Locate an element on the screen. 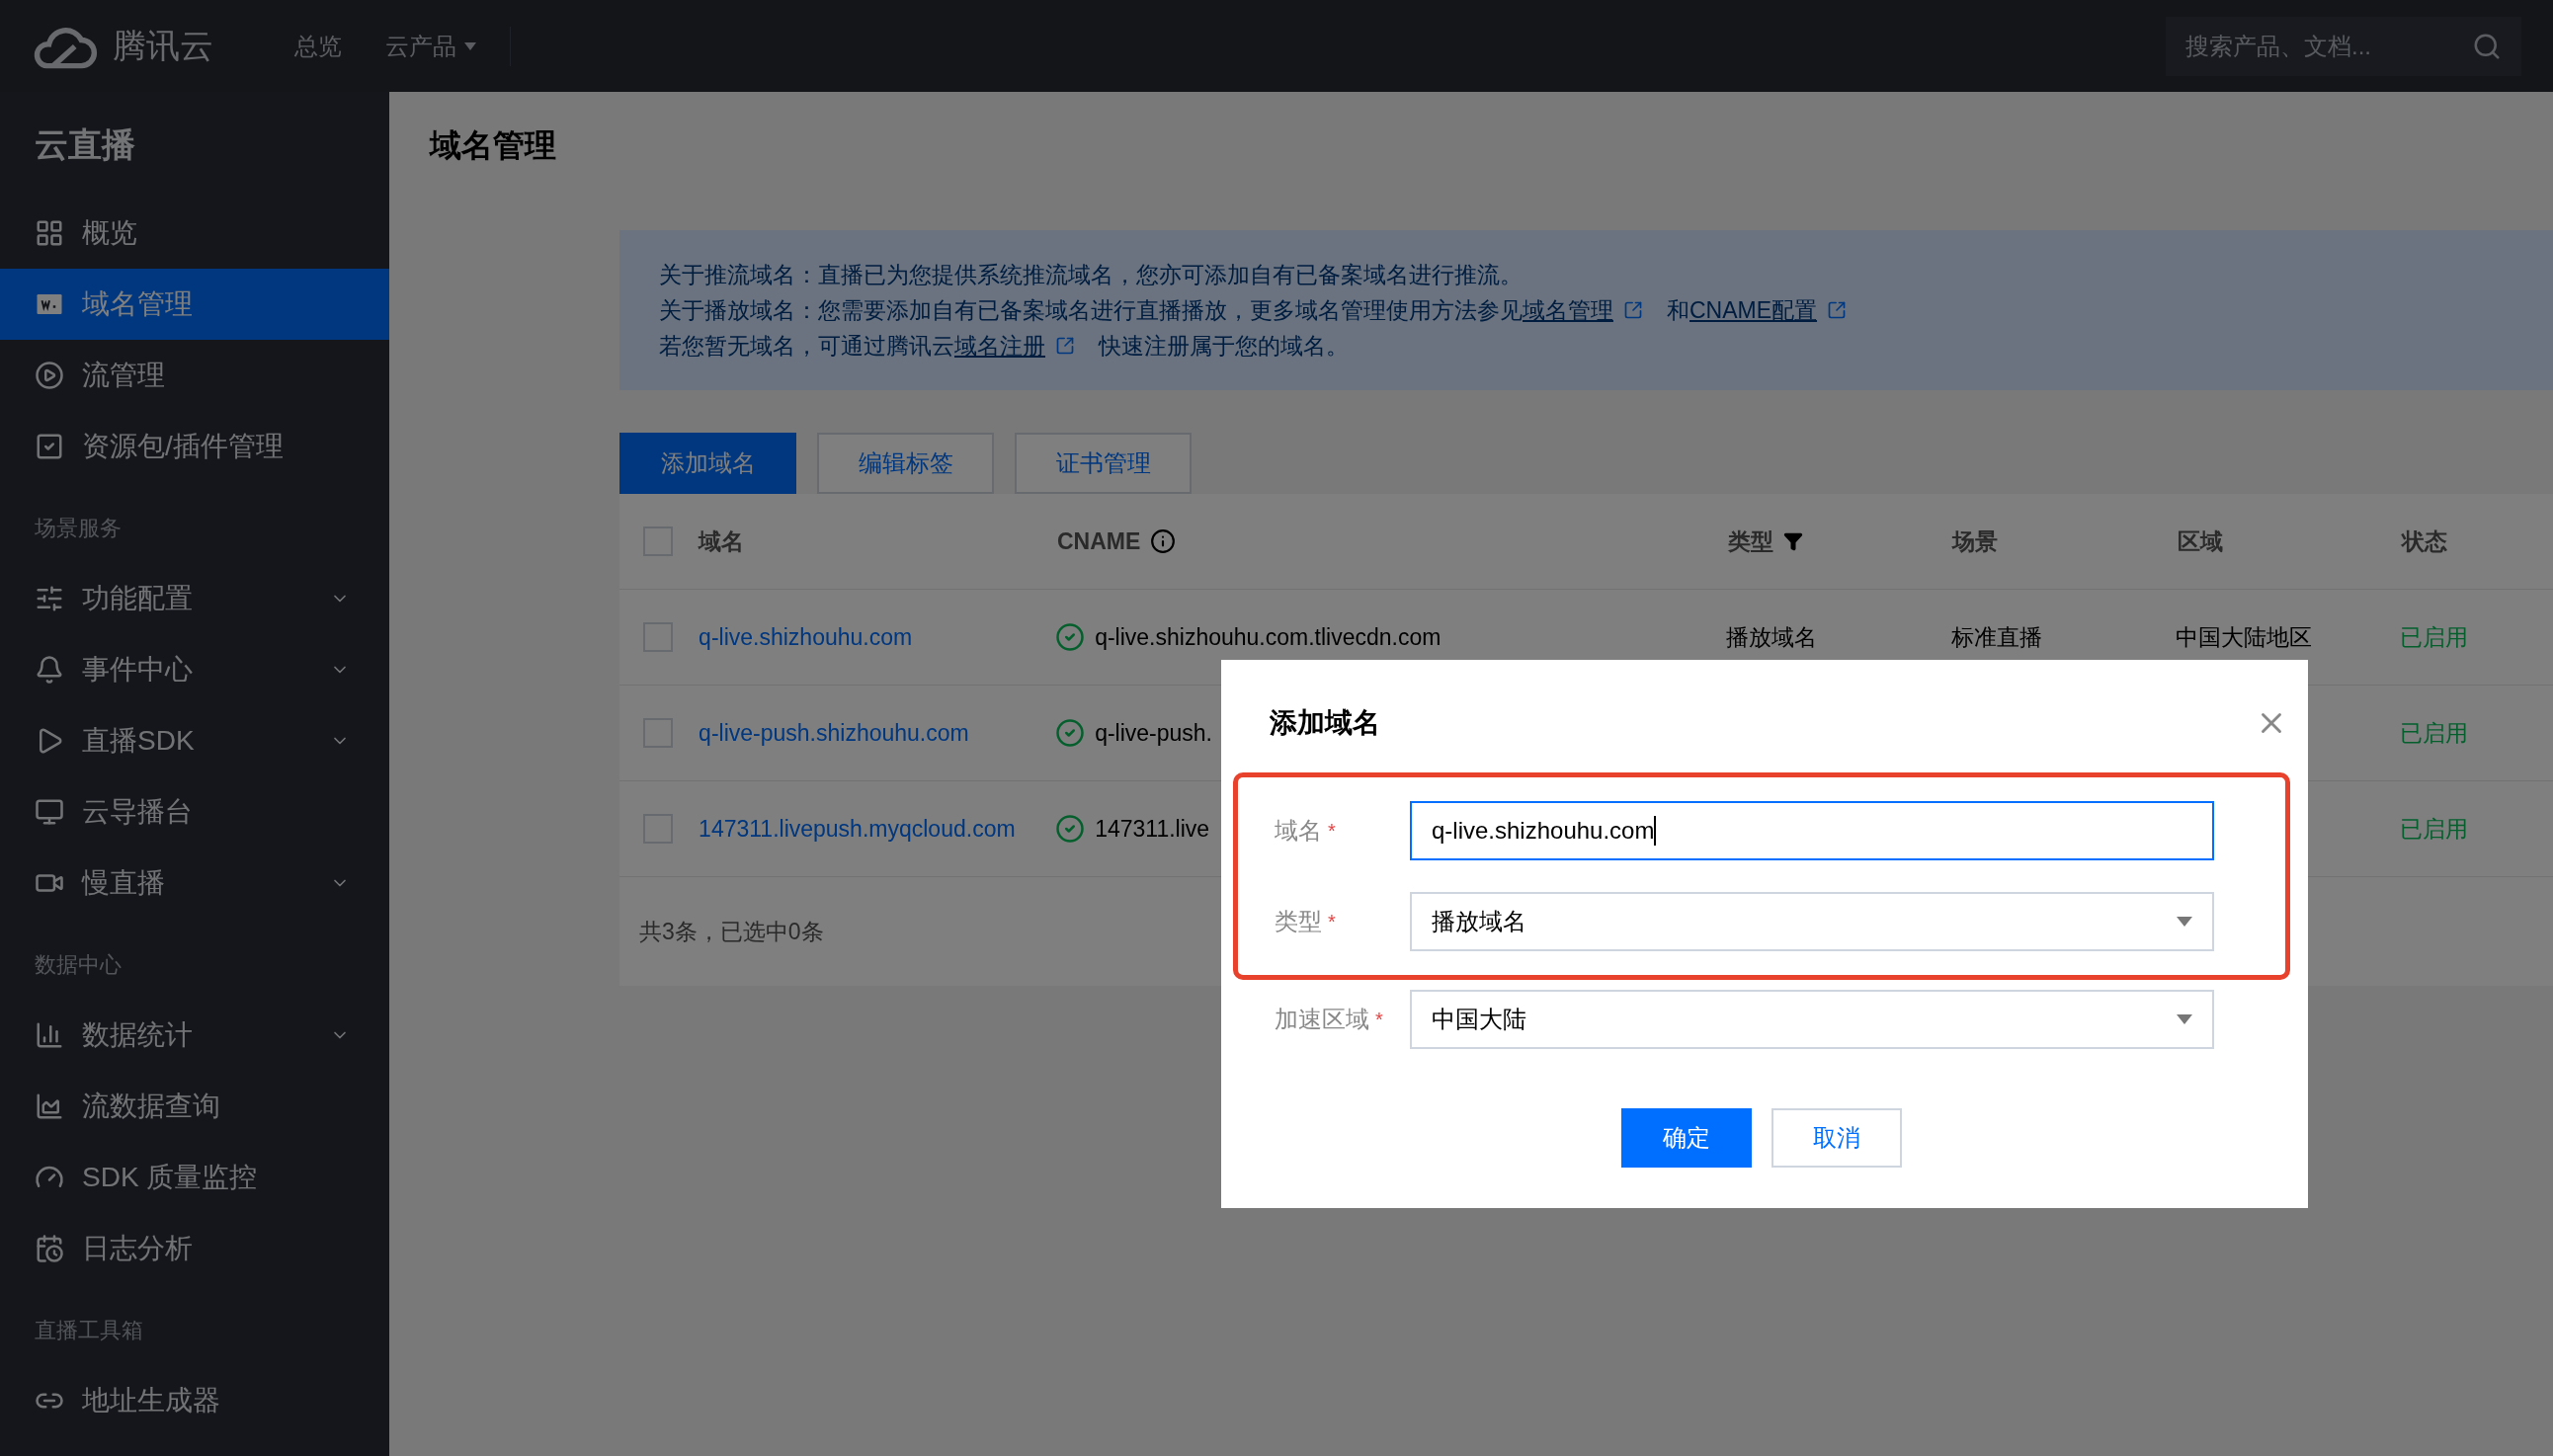 The width and height of the screenshot is (2553, 1456). sidebar-item: 流数据查询 is located at coordinates (194, 1106).